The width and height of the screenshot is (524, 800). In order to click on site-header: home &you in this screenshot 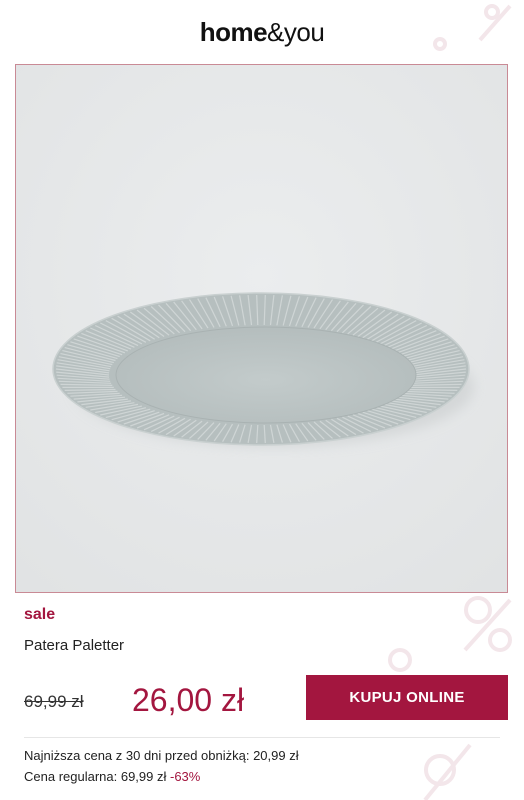, I will do `click(262, 32)`.